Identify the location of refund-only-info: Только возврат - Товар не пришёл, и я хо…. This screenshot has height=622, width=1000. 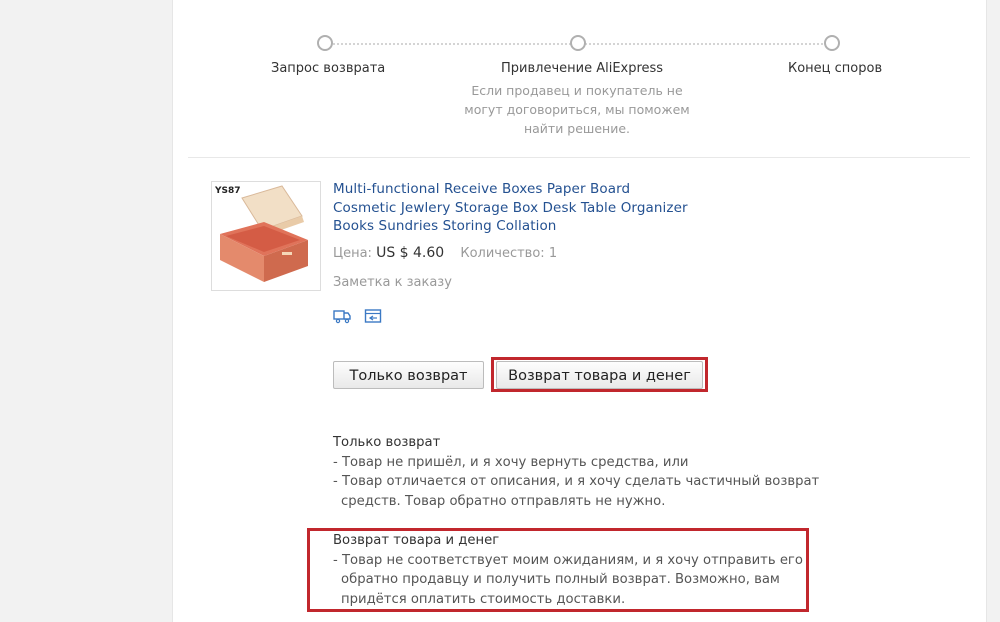
(583, 472).